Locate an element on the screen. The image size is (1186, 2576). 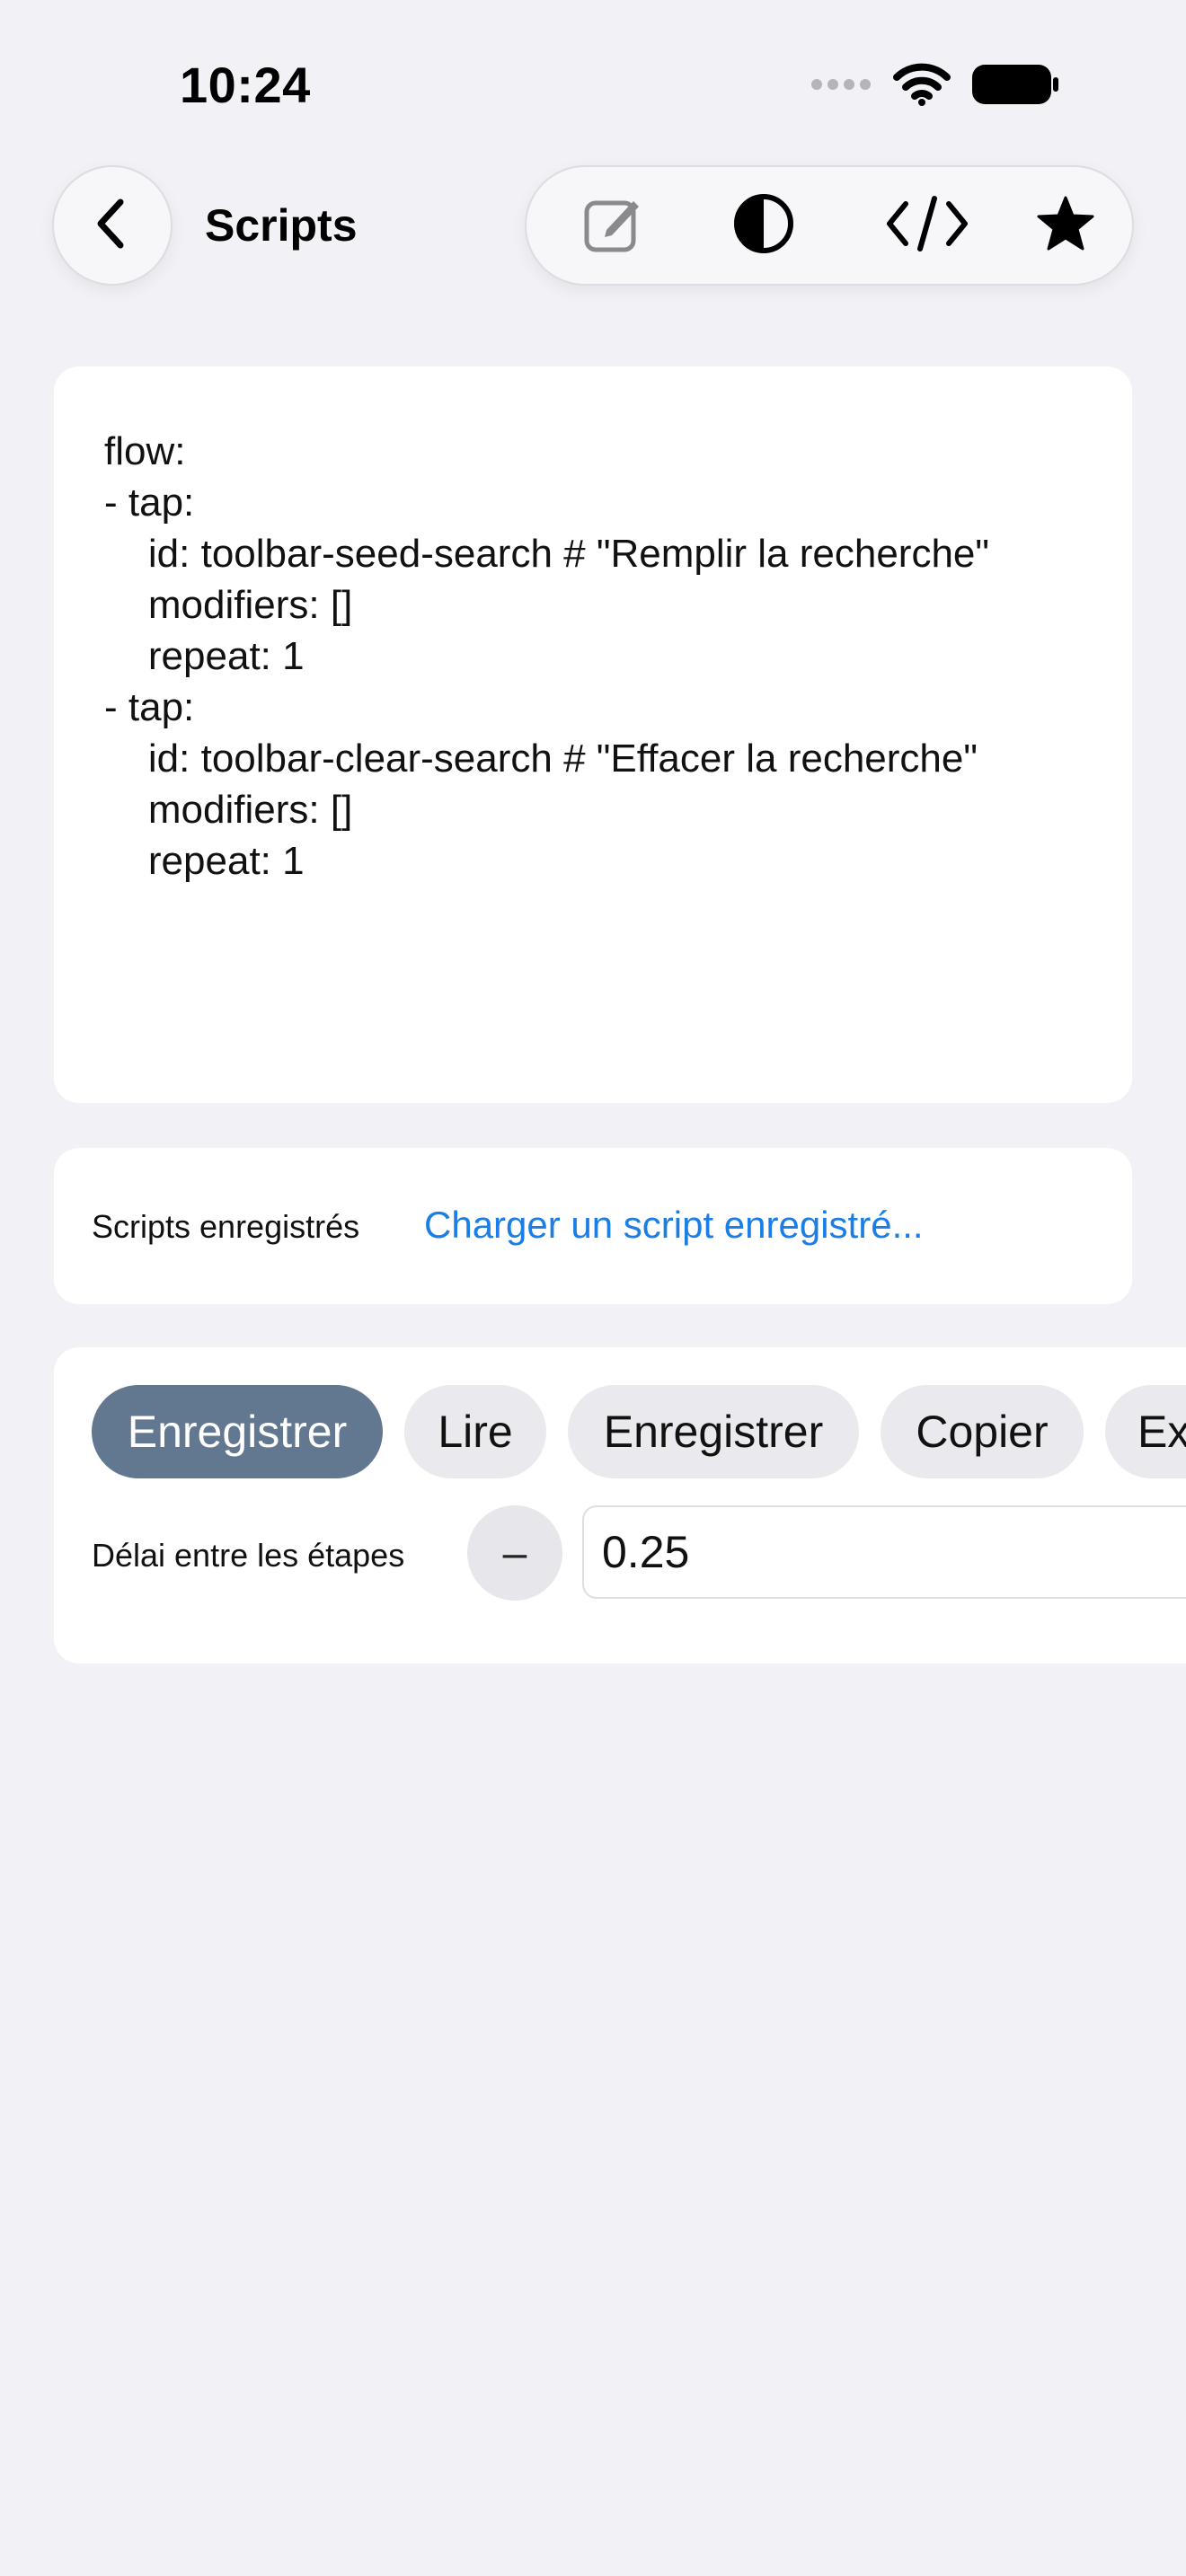
code-button is located at coordinates (927, 225).